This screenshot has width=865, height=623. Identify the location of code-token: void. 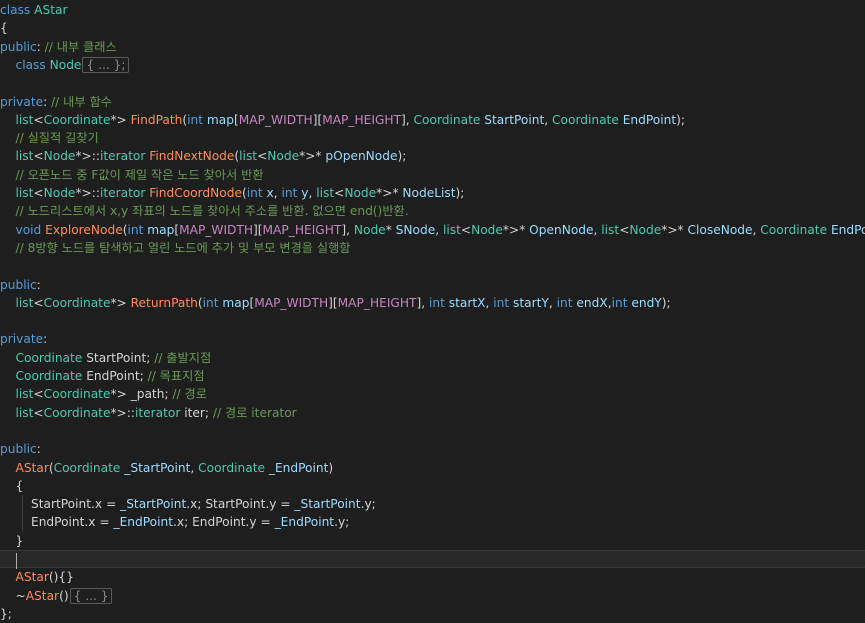
(23, 229).